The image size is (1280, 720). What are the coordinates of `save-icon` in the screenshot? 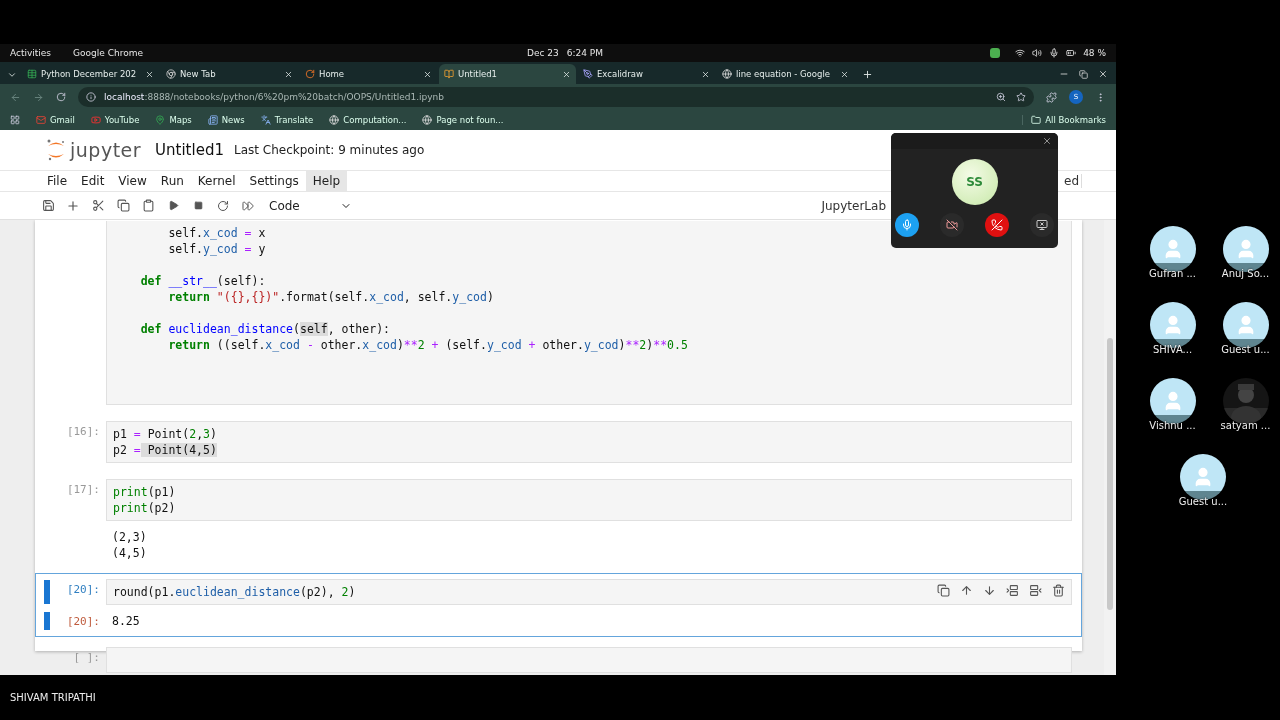 It's located at (48, 205).